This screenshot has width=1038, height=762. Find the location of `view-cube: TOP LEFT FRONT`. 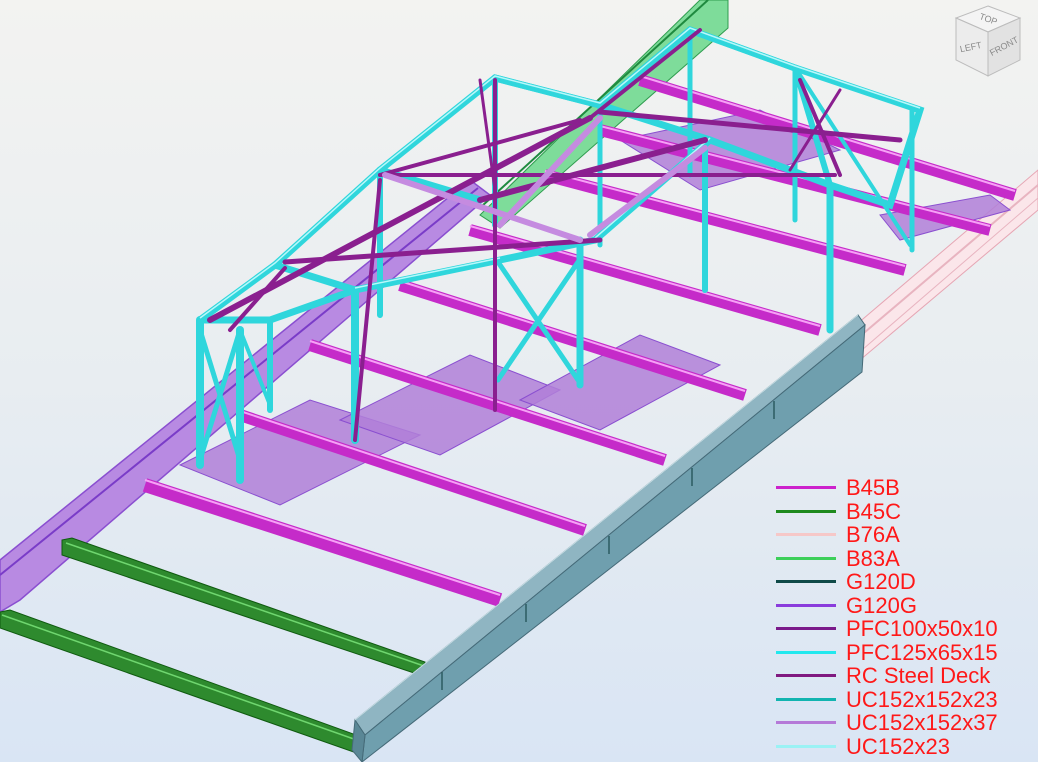

view-cube: TOP LEFT FRONT is located at coordinates (988, 42).